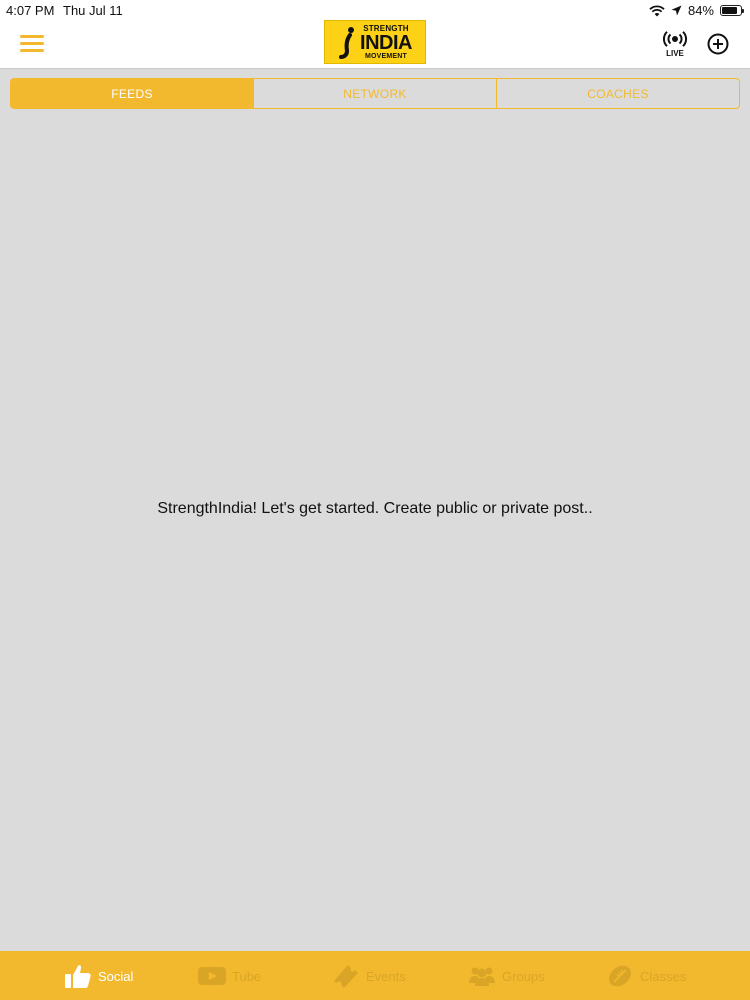  Describe the element at coordinates (386, 56) in the screenshot. I see `logo-line-3: MOVEMENT` at that location.